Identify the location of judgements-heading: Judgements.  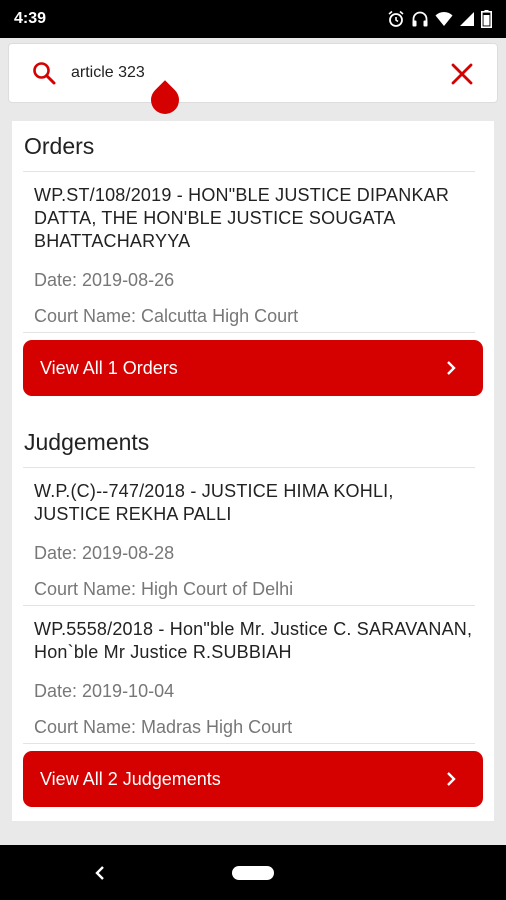
(249, 442).